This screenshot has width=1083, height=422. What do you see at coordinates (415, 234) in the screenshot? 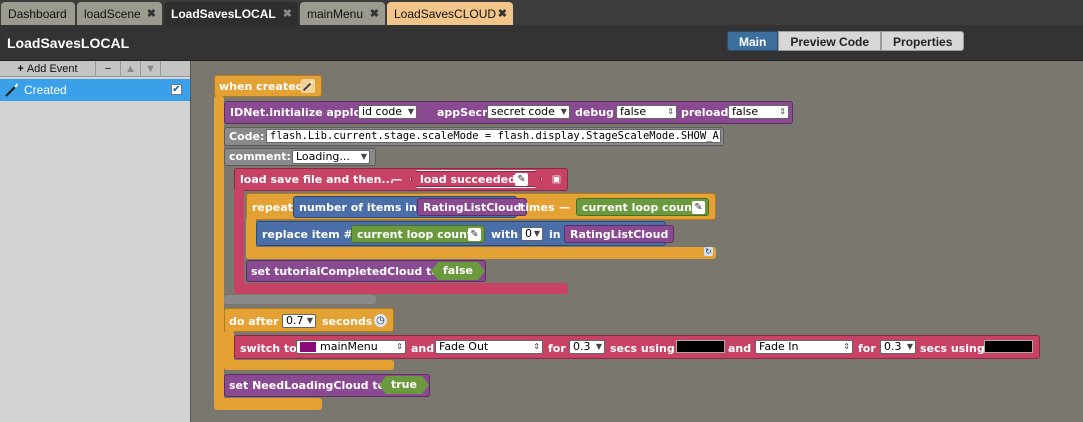
I see `var-label: current loop count` at bounding box center [415, 234].